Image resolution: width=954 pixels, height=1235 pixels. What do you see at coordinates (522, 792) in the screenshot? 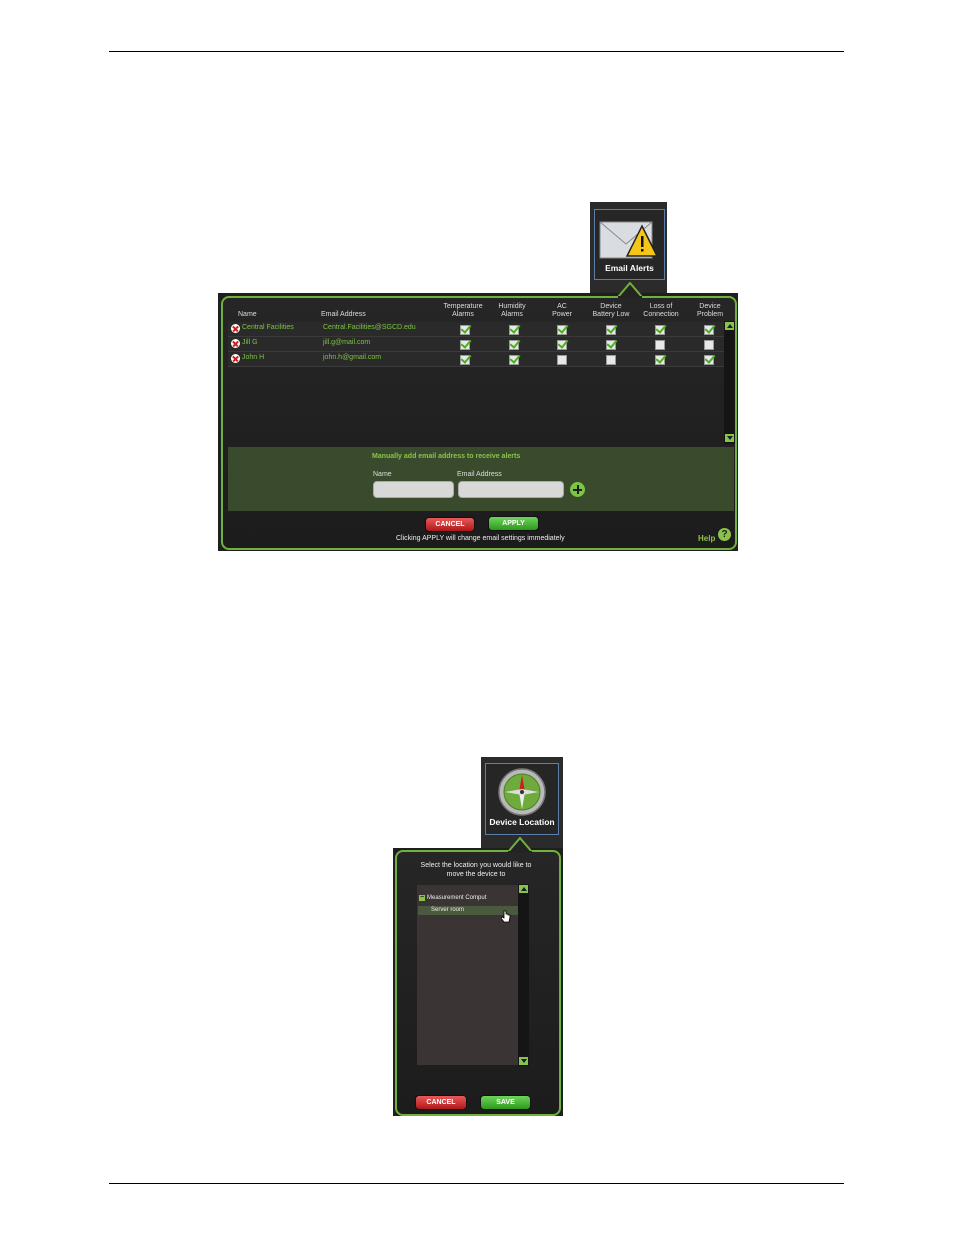
I see `compass-icon` at bounding box center [522, 792].